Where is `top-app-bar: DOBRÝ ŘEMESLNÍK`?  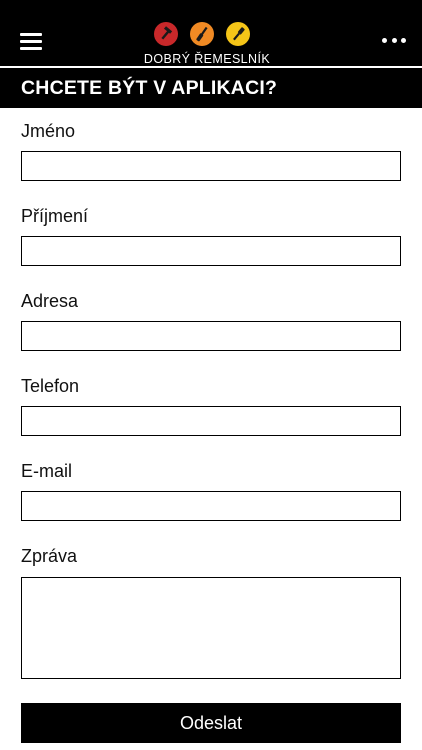 top-app-bar: DOBRÝ ŘEMESLNÍK is located at coordinates (211, 33).